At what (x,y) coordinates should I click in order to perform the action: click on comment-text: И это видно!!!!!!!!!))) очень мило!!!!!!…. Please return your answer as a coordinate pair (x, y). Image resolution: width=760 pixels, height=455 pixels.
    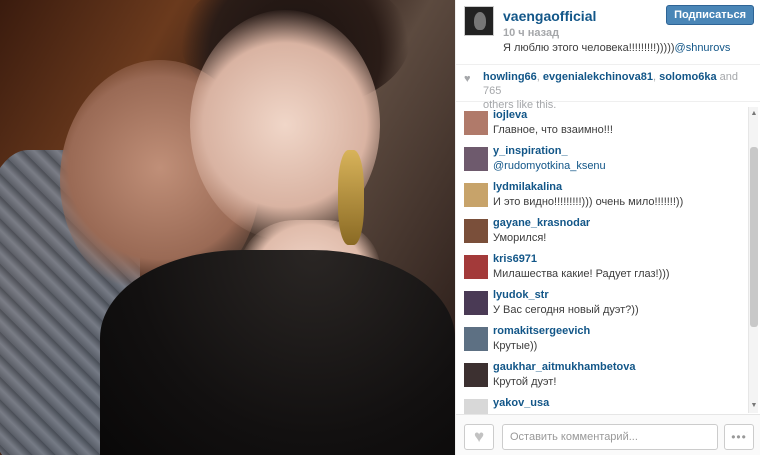
    Looking at the image, I should click on (588, 202).